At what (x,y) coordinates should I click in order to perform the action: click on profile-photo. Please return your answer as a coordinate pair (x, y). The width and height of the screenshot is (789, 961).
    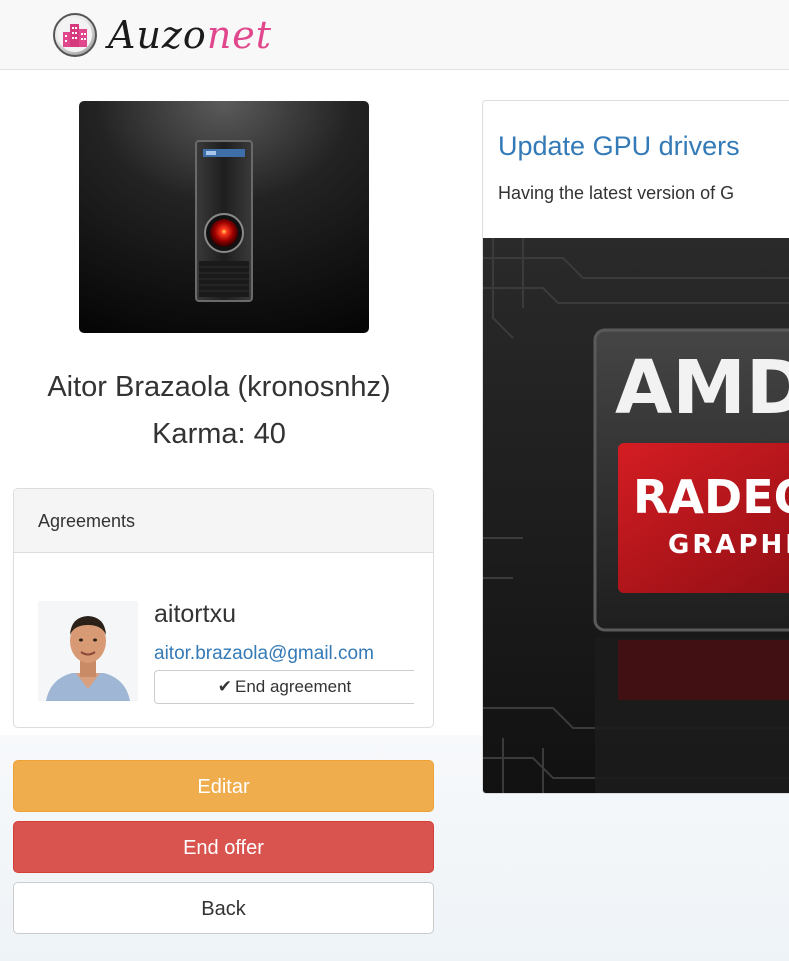
    Looking at the image, I should click on (224, 217).